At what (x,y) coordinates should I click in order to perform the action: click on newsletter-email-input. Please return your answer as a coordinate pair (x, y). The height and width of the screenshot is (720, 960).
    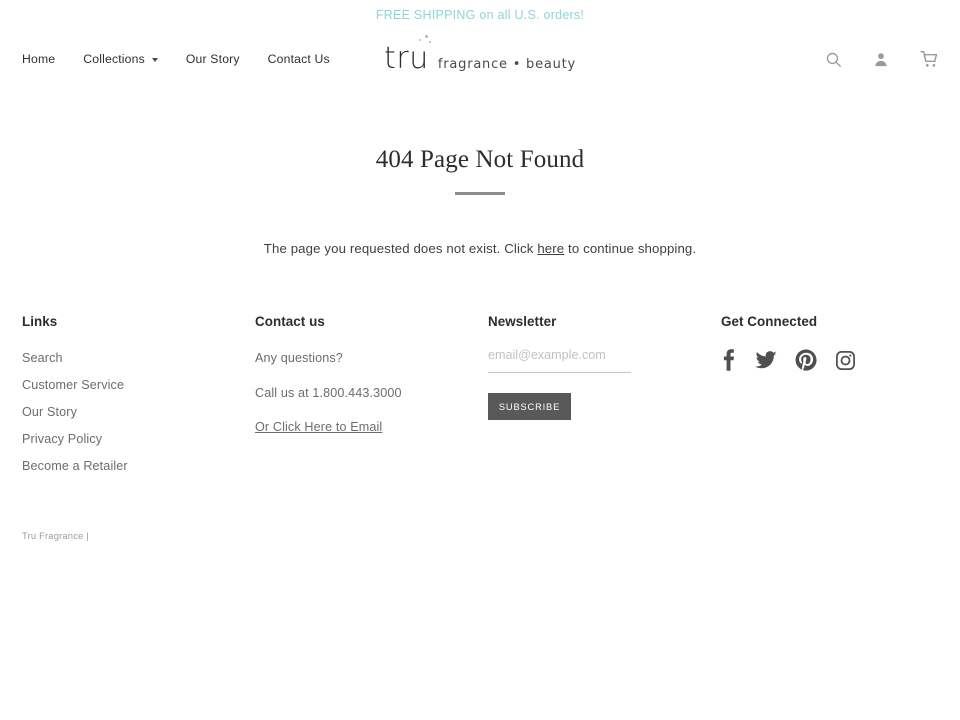
    Looking at the image, I should click on (559, 360).